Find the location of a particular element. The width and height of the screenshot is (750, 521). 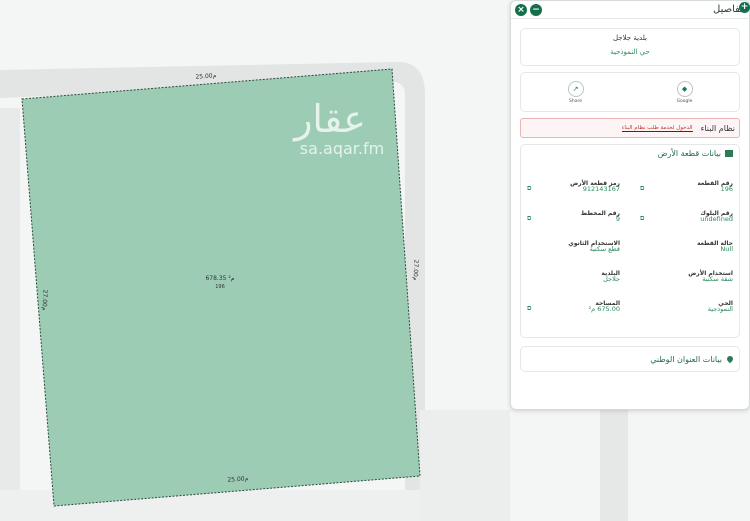

address-section-title: بيانات العنوان الوطني is located at coordinates (686, 359).